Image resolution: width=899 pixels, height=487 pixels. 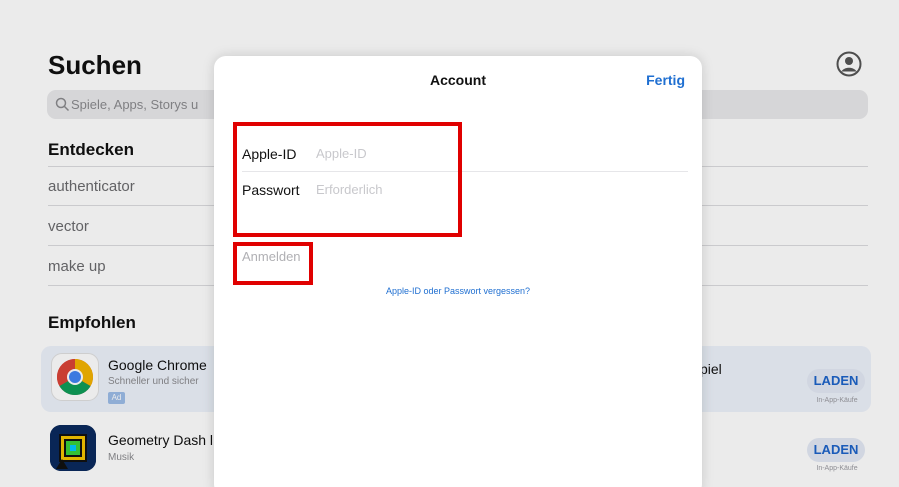 I want to click on apple-id-field, so click(x=486, y=153).